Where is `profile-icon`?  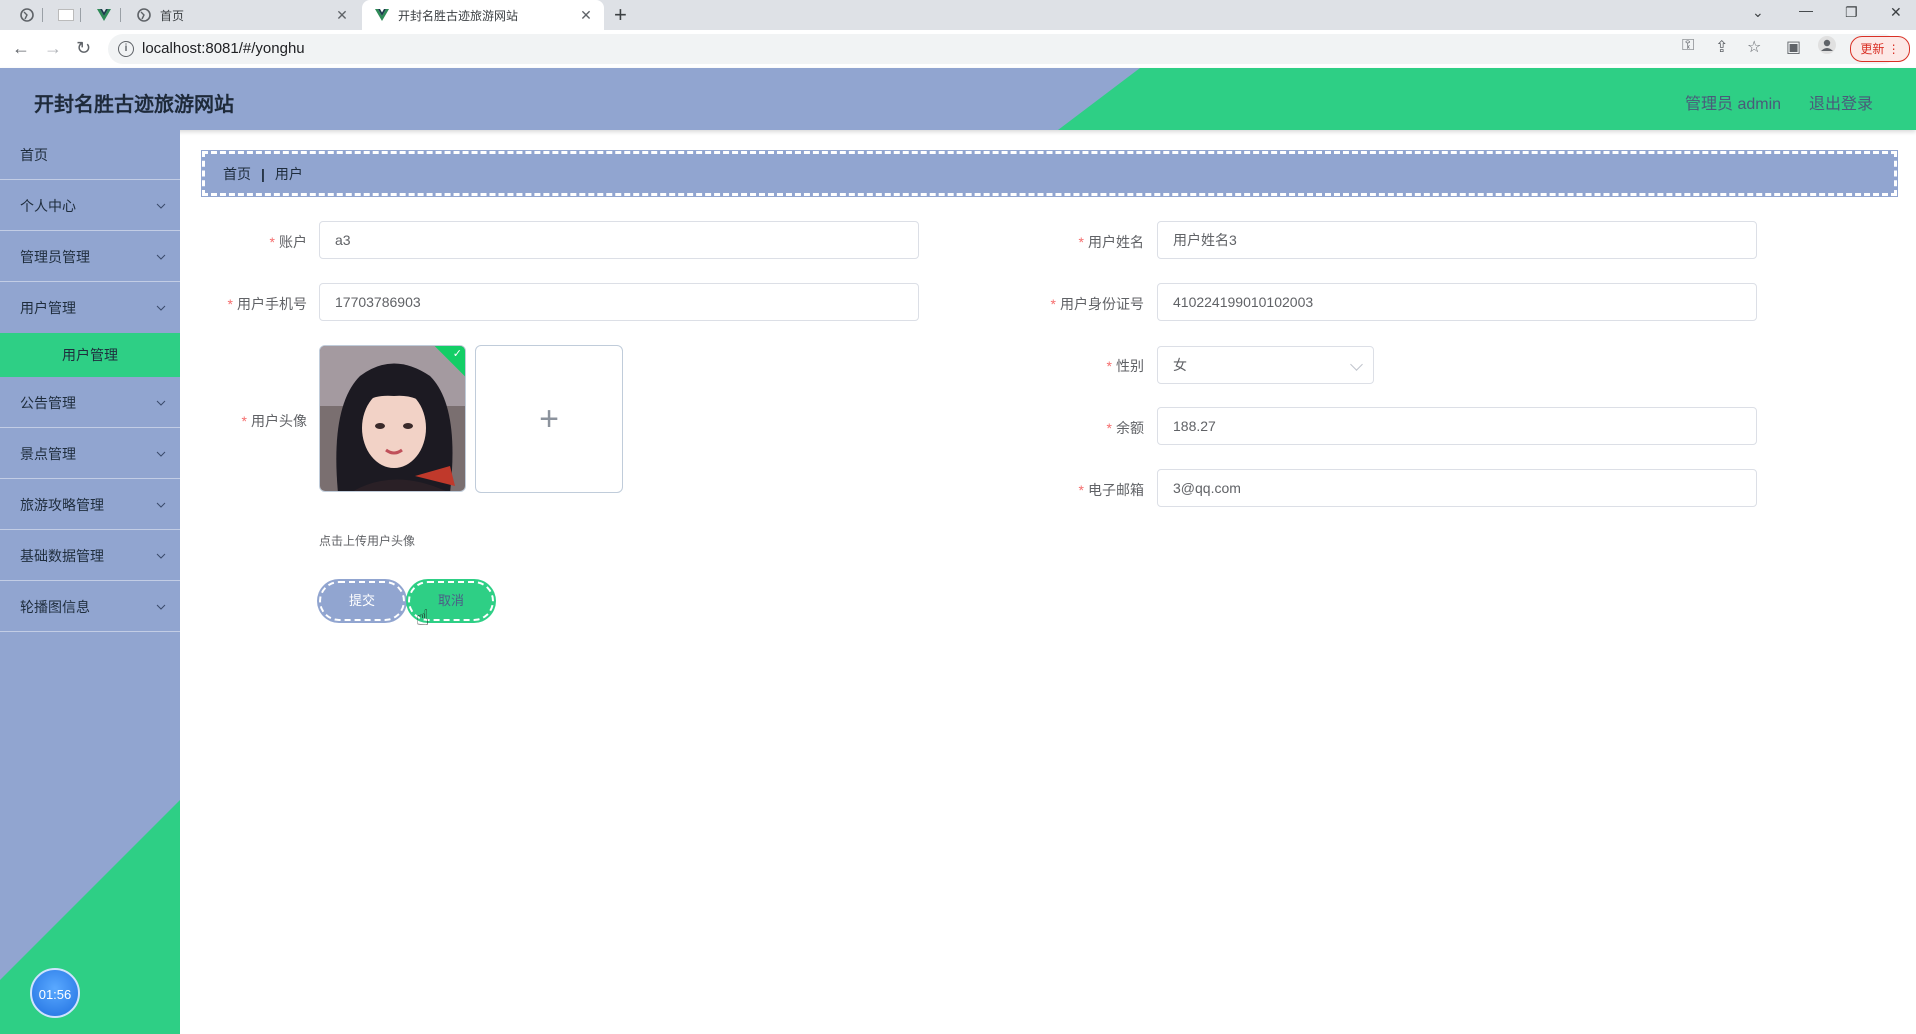 profile-icon is located at coordinates (1827, 47).